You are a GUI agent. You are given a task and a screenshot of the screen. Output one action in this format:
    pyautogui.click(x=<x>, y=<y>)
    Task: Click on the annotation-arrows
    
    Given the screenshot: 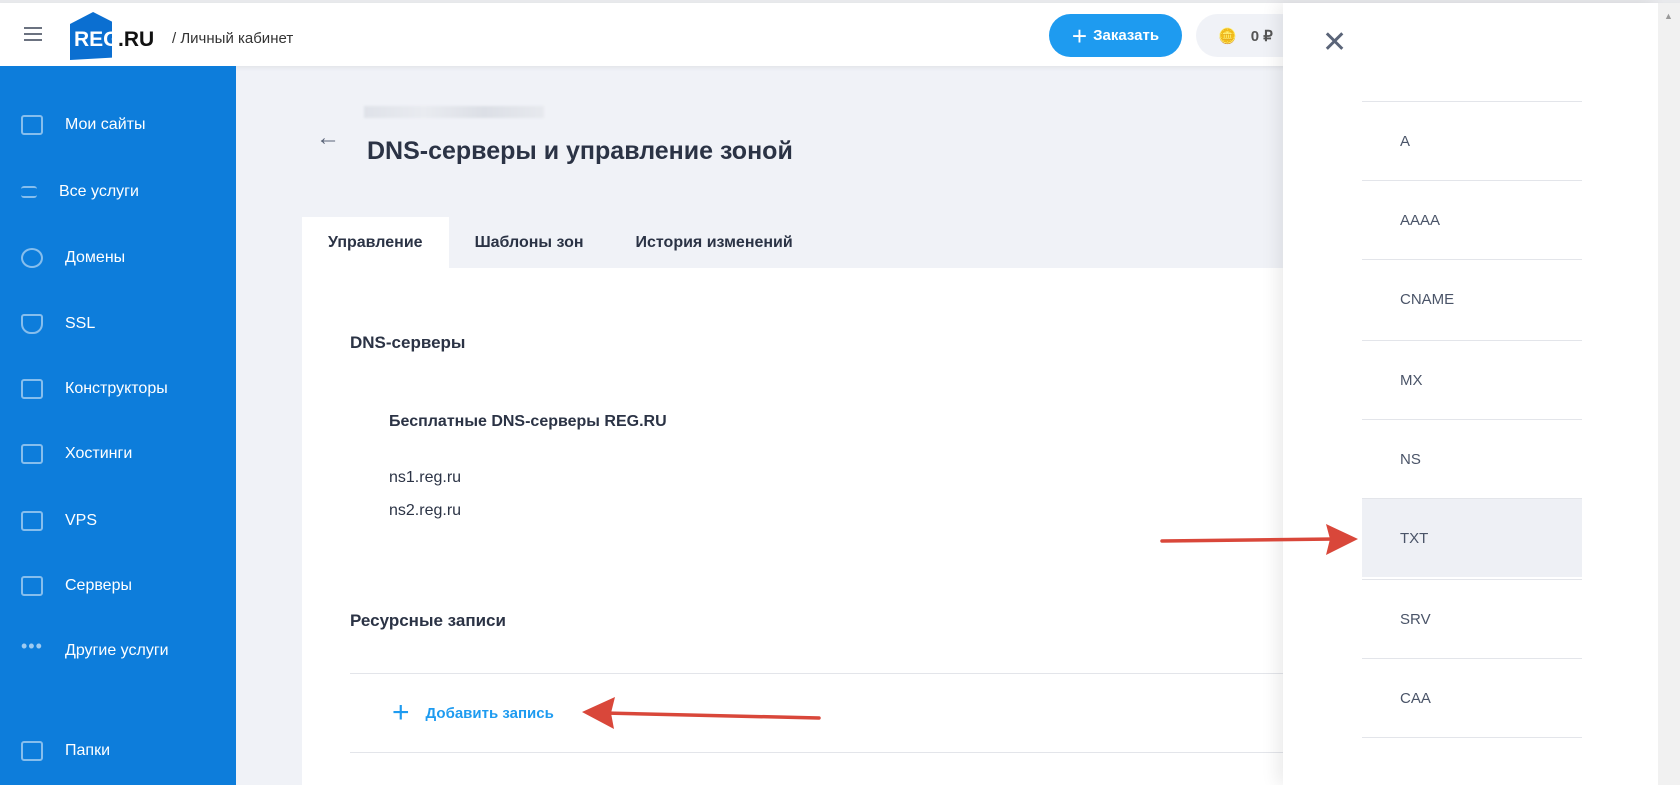 What is the action you would take?
    pyautogui.click(x=970, y=626)
    